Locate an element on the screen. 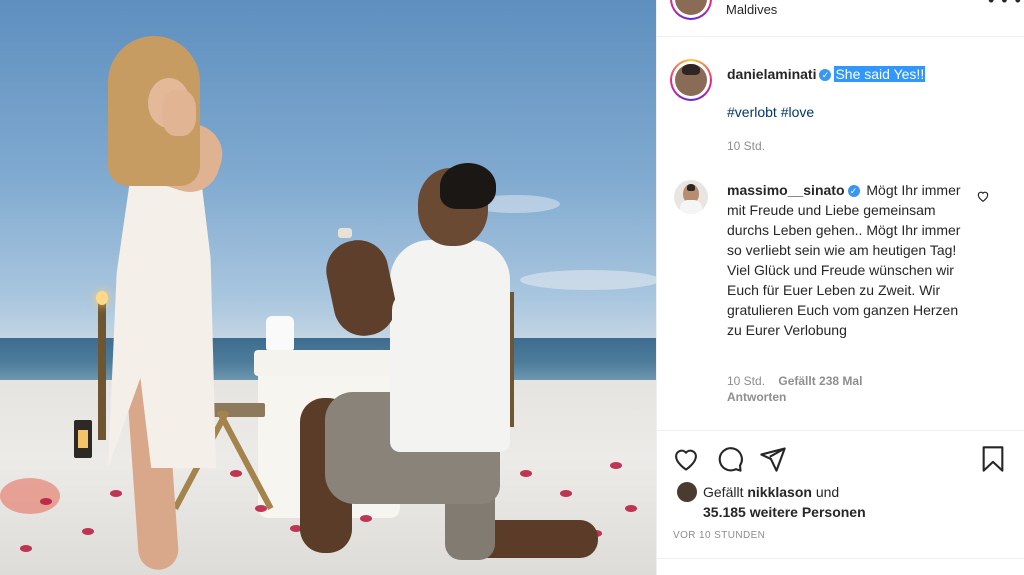 The height and width of the screenshot is (575, 1024). likes-conj: und is located at coordinates (827, 492).